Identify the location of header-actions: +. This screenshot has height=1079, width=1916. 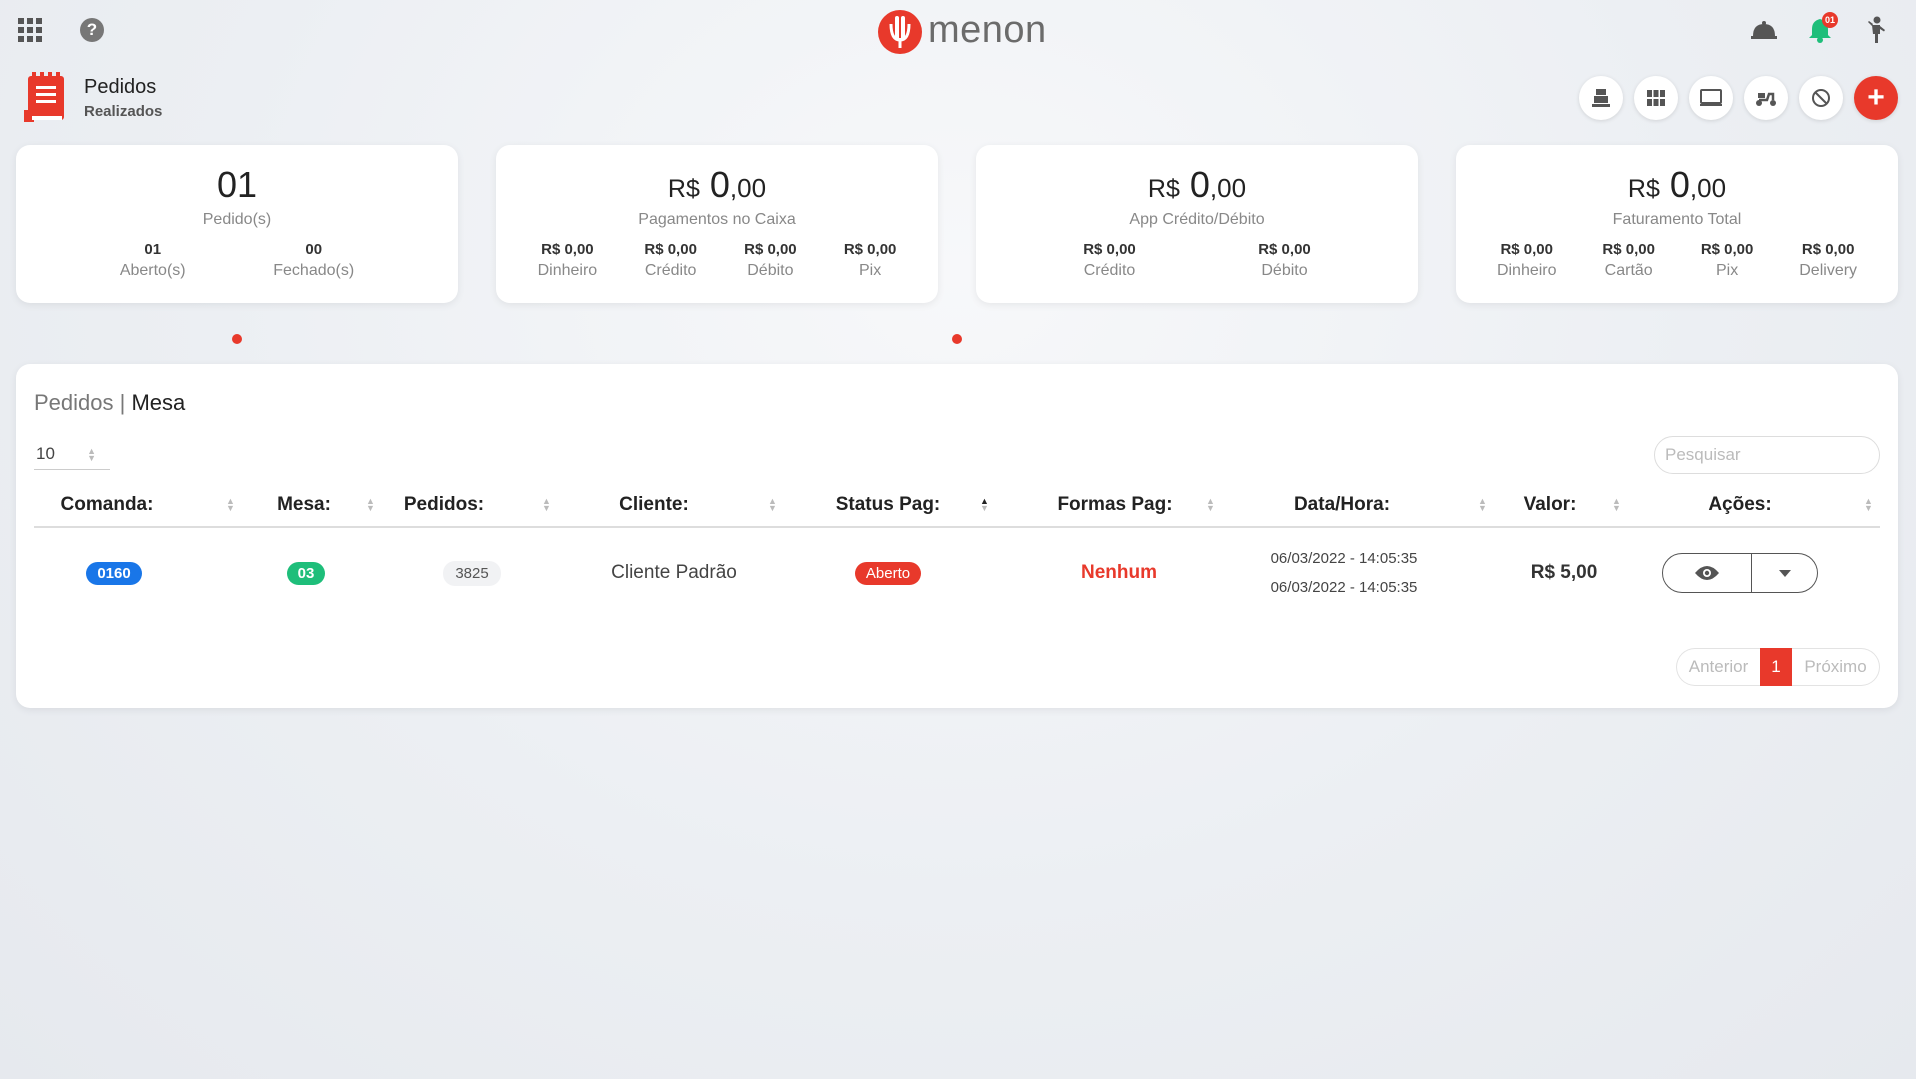
(1738, 98).